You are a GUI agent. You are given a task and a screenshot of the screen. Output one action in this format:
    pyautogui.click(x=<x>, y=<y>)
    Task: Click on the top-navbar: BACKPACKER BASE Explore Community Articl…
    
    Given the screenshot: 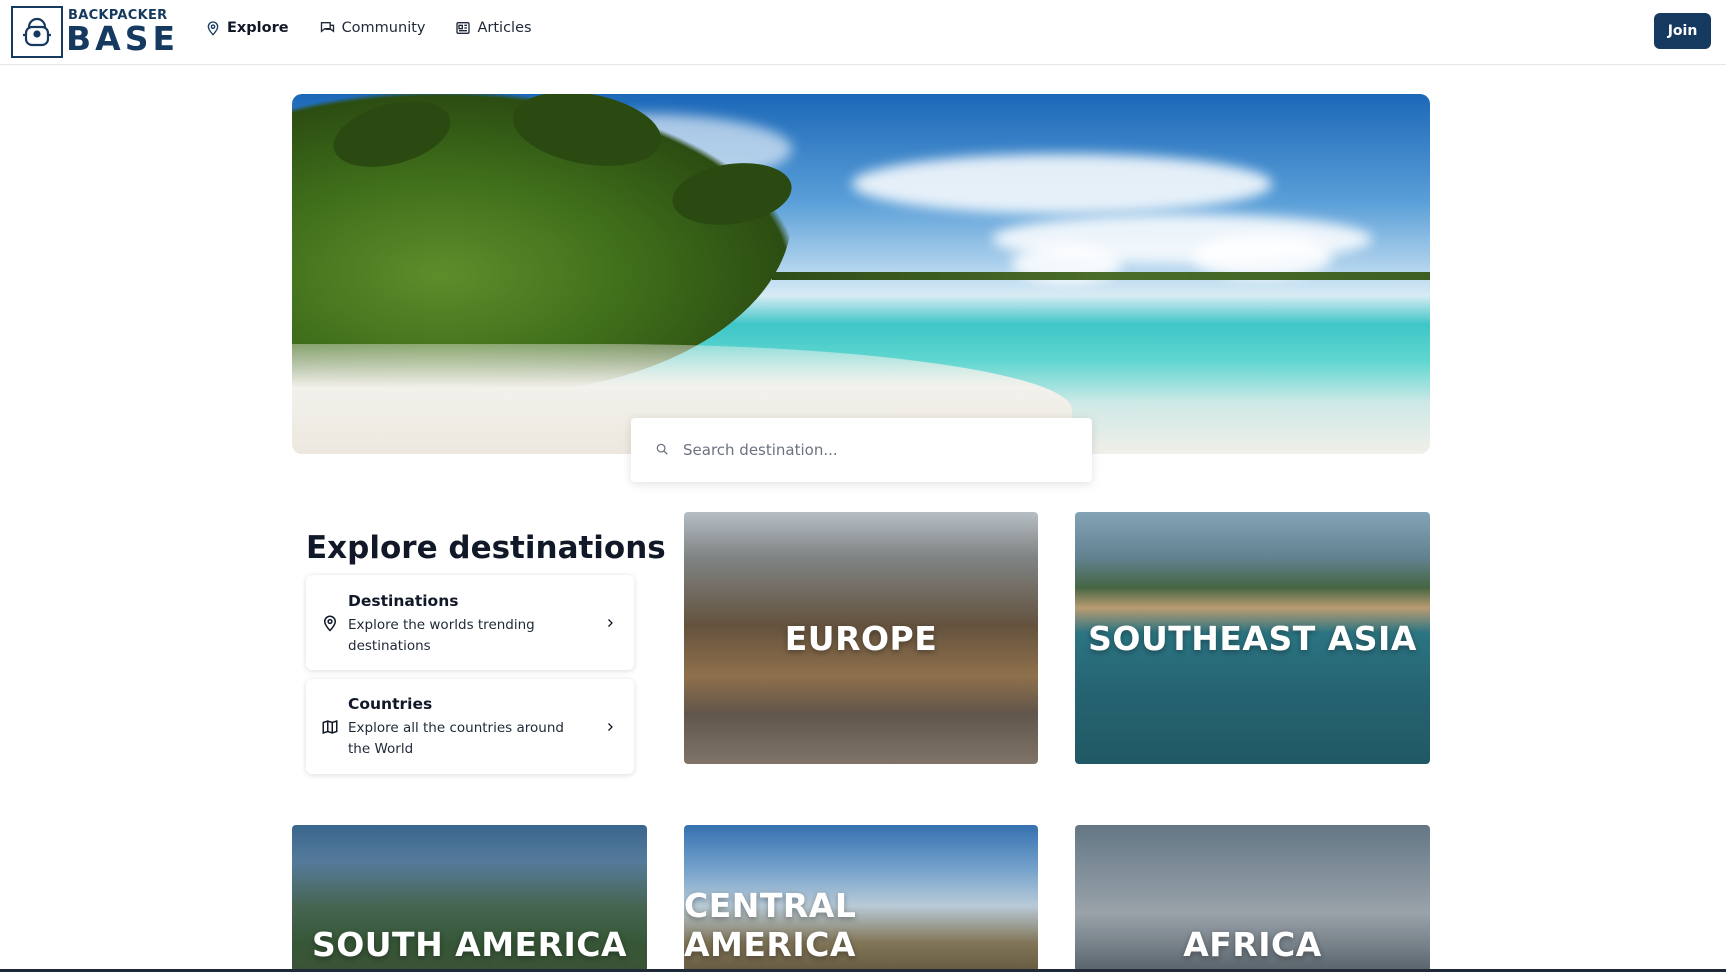 What is the action you would take?
    pyautogui.click(x=863, y=32)
    